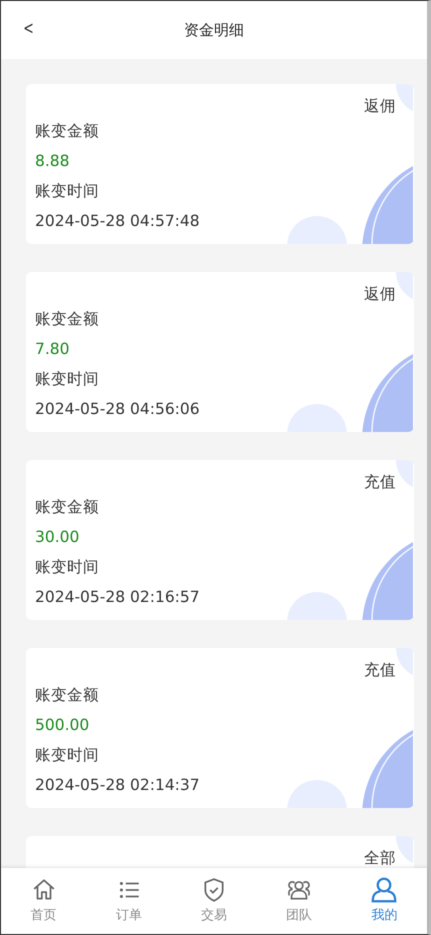 This screenshot has height=935, width=431. Describe the element at coordinates (384, 890) in the screenshot. I see `person-icon` at that location.